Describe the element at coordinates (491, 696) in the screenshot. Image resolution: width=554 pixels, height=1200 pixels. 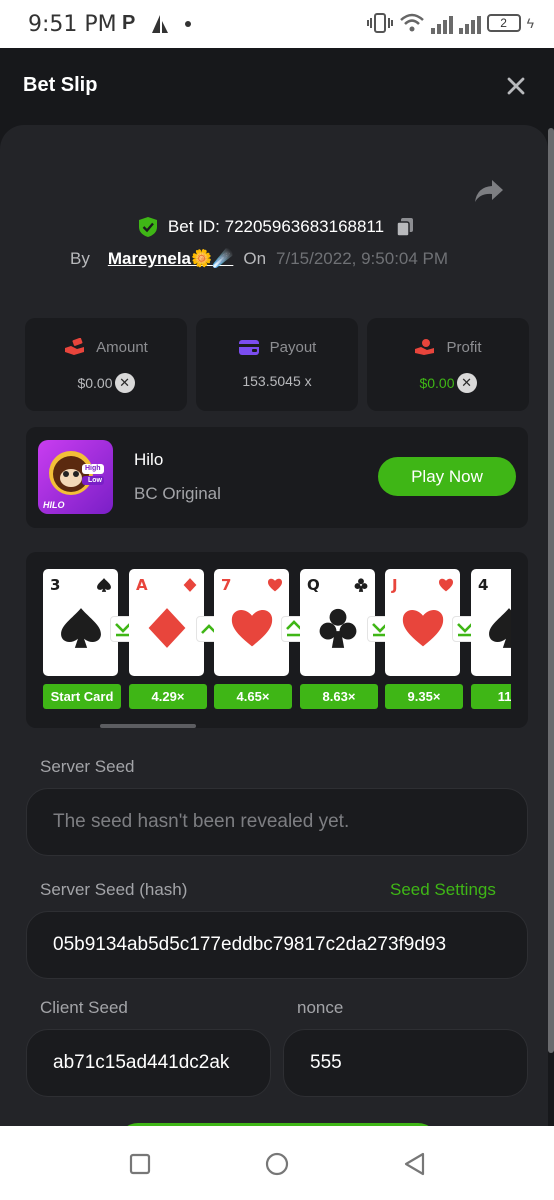
I see `card-multiplier: 11.0` at that location.